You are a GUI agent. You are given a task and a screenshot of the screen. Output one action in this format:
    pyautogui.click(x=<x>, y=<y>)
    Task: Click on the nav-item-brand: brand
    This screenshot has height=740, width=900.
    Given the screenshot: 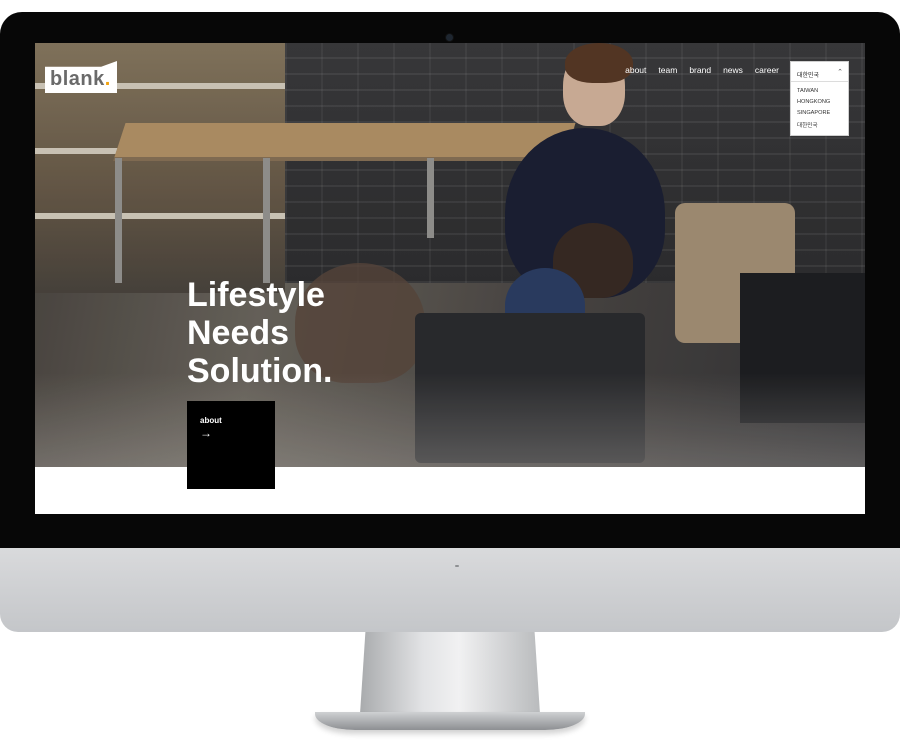 What is the action you would take?
    pyautogui.click(x=700, y=70)
    